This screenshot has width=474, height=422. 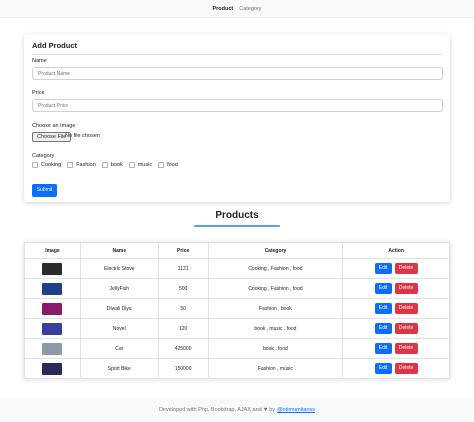 What do you see at coordinates (183, 348) in the screenshot?
I see `product-price: 425000` at bounding box center [183, 348].